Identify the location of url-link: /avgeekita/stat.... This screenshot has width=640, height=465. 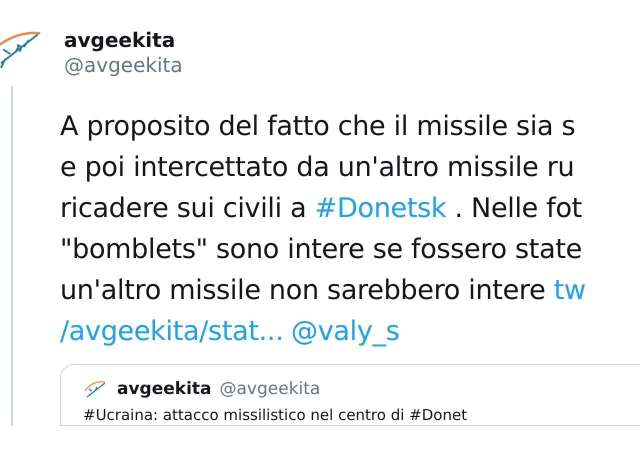
(172, 331).